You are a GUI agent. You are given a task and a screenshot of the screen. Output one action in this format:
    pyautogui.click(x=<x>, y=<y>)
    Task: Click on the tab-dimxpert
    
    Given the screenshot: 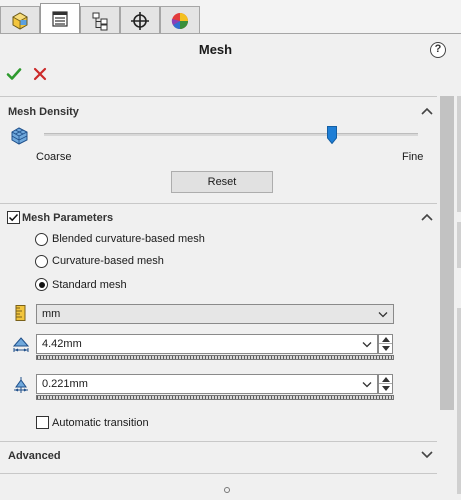 What is the action you would take?
    pyautogui.click(x=140, y=20)
    